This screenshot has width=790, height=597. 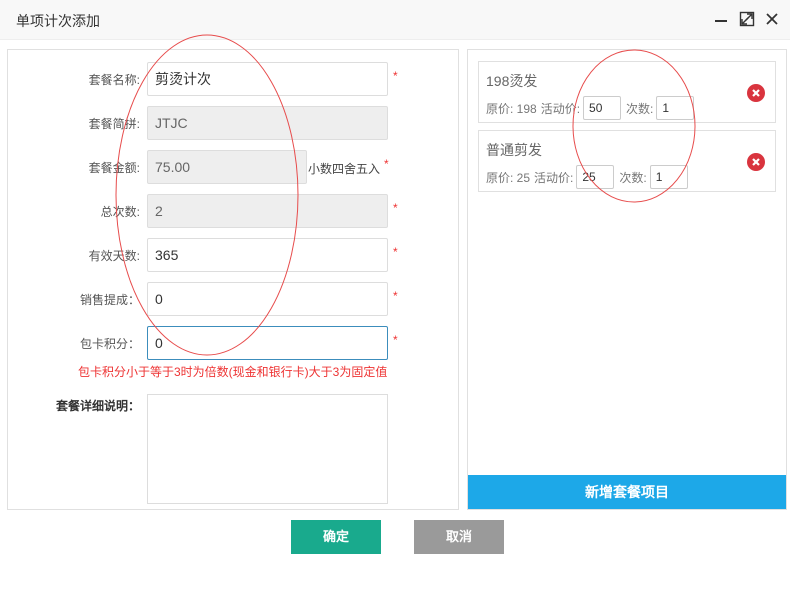 I want to click on dialog-titlebar: 单项计次添加, so click(x=395, y=20).